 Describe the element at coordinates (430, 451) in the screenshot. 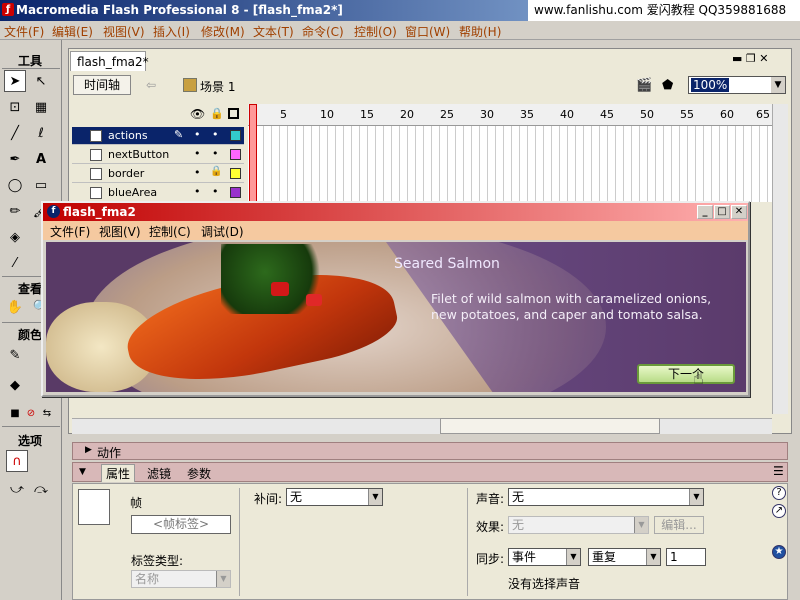

I see `actions-panel-header: ▶ 动作` at that location.